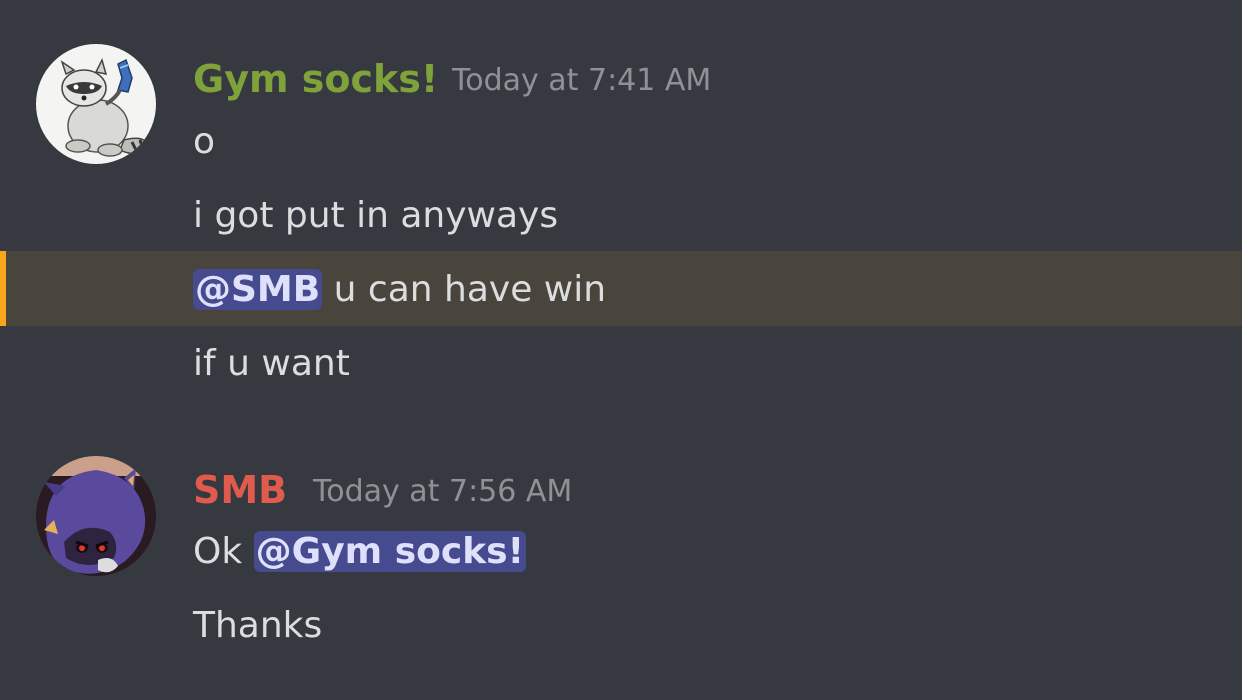 Image resolution: width=1242 pixels, height=700 pixels. Describe the element at coordinates (258, 625) in the screenshot. I see `message-line: Thanks` at that location.